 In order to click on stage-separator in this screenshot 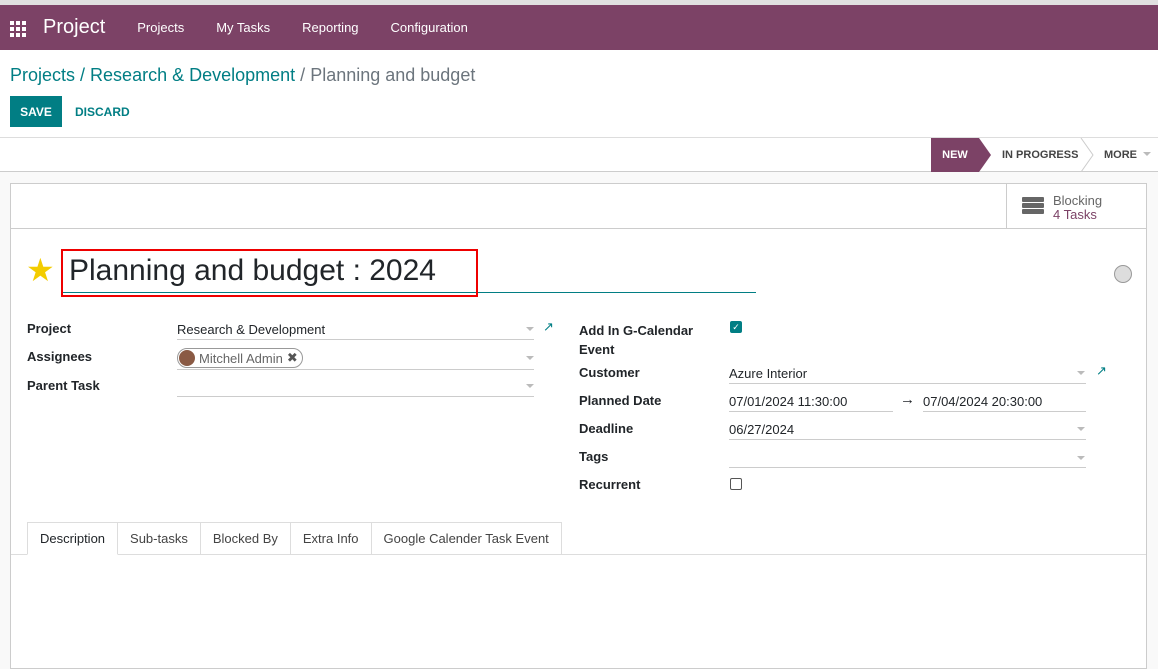, I will do `click(1087, 155)`.